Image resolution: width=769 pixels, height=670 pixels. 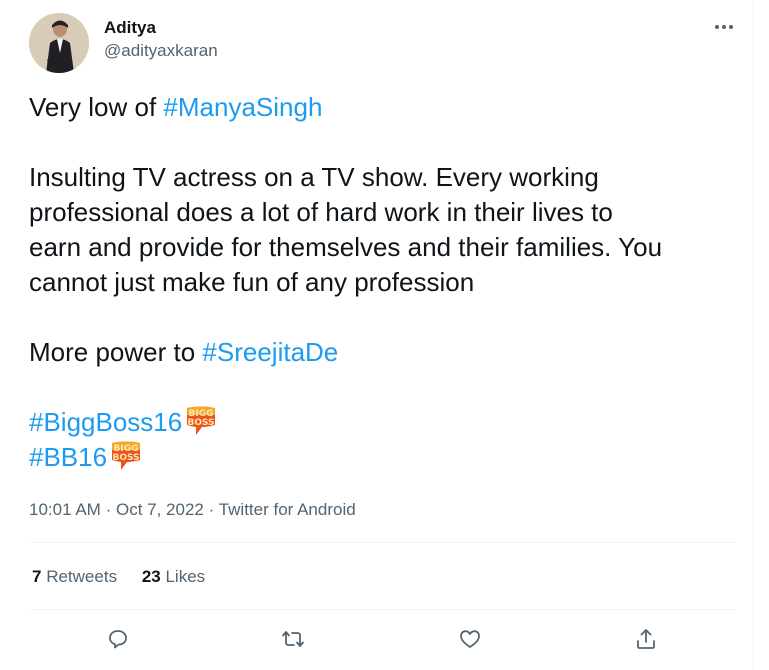 I want to click on tweet-line: More power to #SreejitaDe, so click(x=184, y=352).